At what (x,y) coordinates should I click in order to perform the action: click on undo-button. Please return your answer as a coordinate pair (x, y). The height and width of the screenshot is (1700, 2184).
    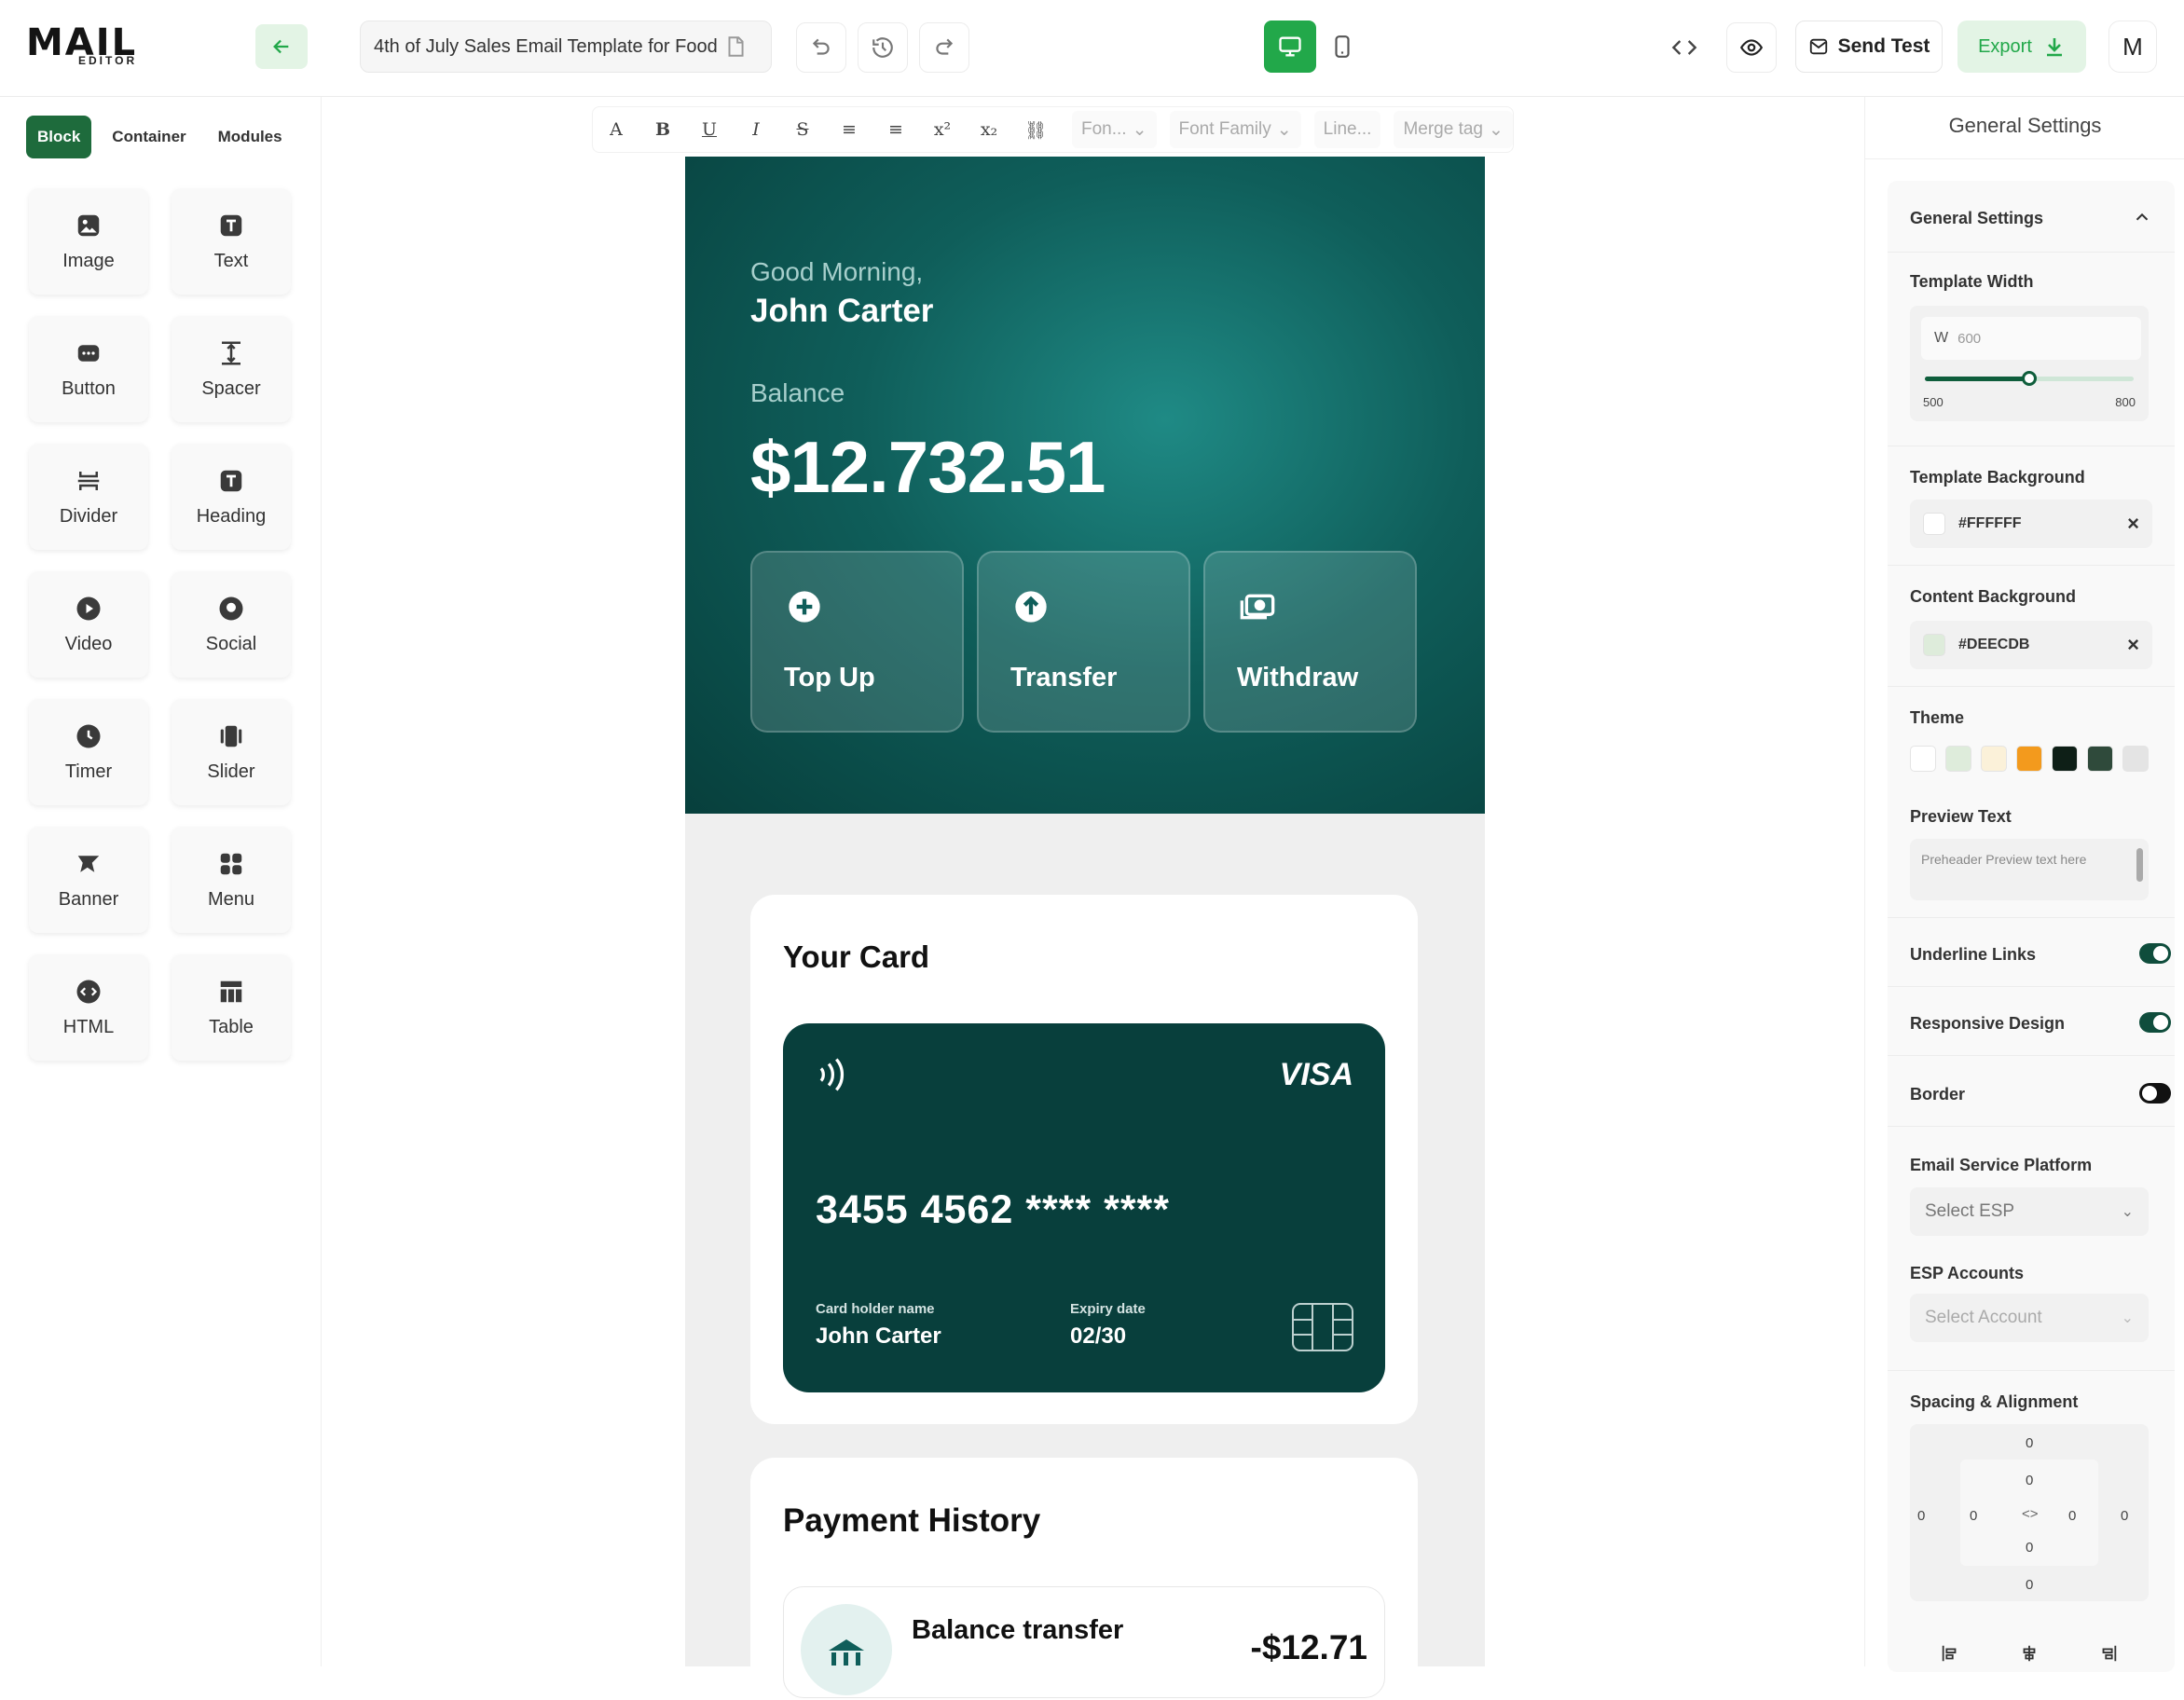
    Looking at the image, I should click on (821, 47).